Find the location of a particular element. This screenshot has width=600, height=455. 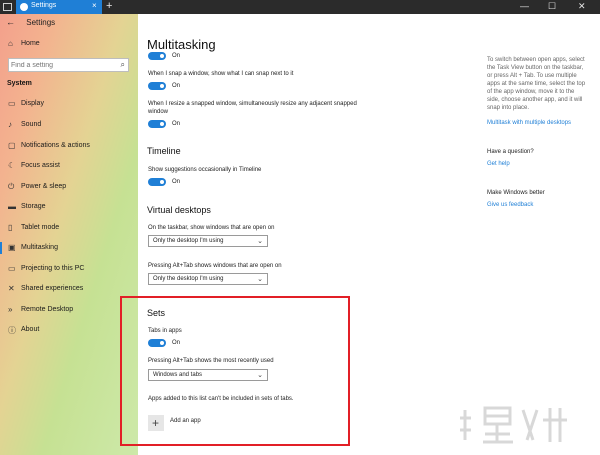

sidebar-item-label: Focus assist is located at coordinates (40, 165).